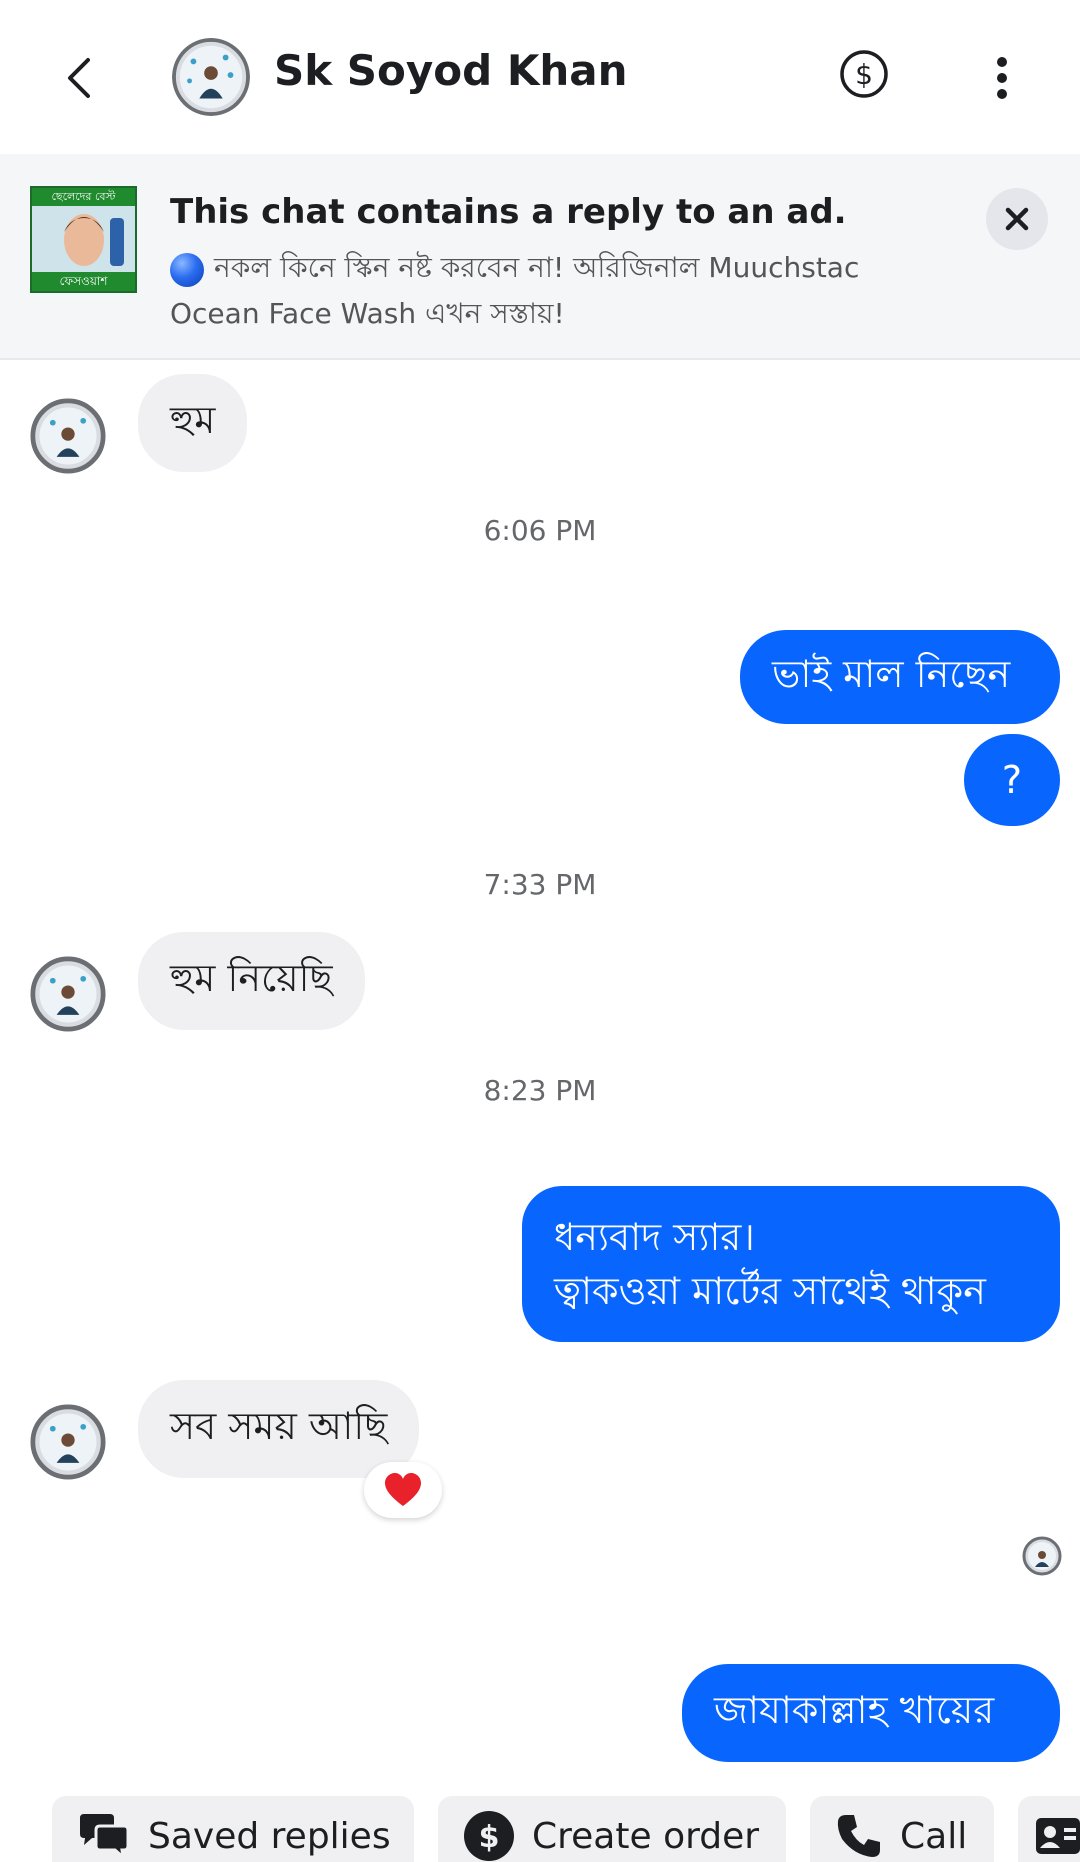  I want to click on phone-icon, so click(859, 1836).